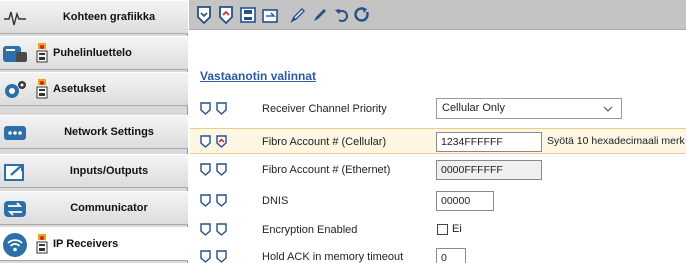  I want to click on encryption-enabled-checkbox, so click(442, 229).